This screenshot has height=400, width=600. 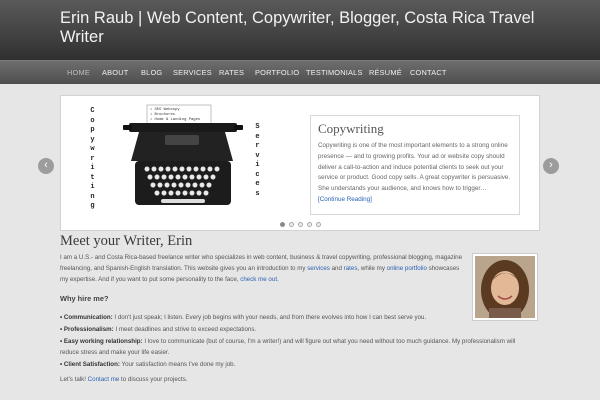 I want to click on nav-about: ABOUT, so click(x=115, y=72).